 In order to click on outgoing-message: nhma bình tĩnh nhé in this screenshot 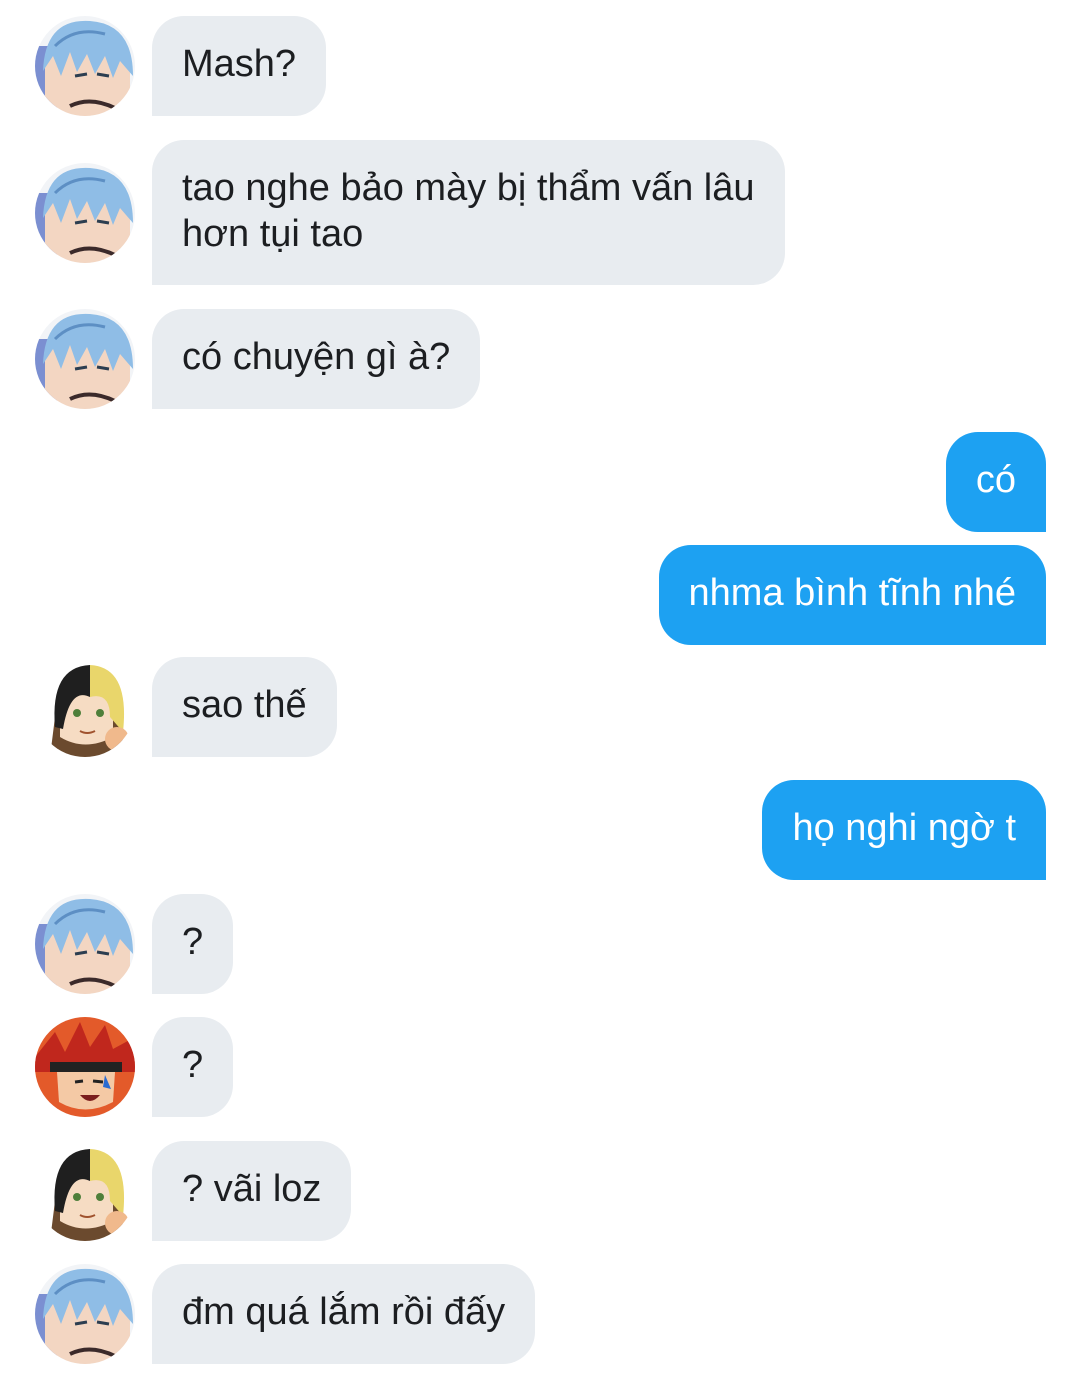, I will do `click(540, 595)`.